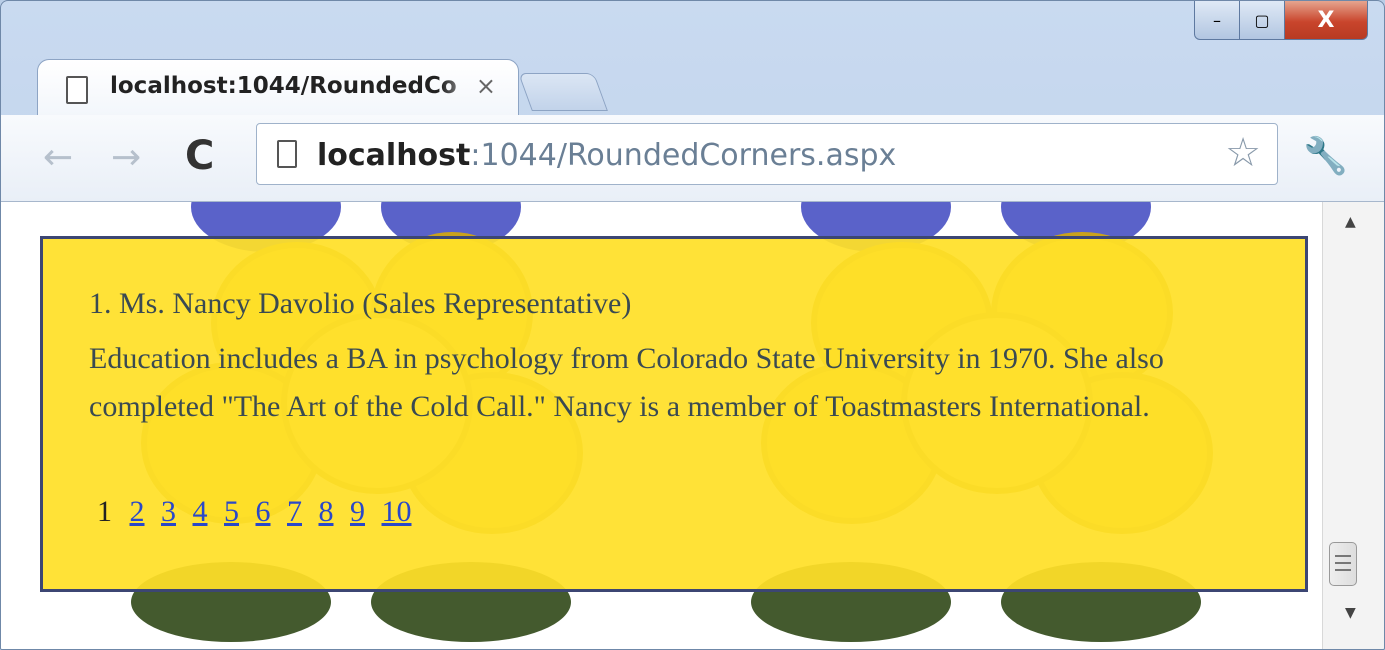  Describe the element at coordinates (1353, 425) in the screenshot. I see `vertical-scrollbar: ▲ ▼` at that location.